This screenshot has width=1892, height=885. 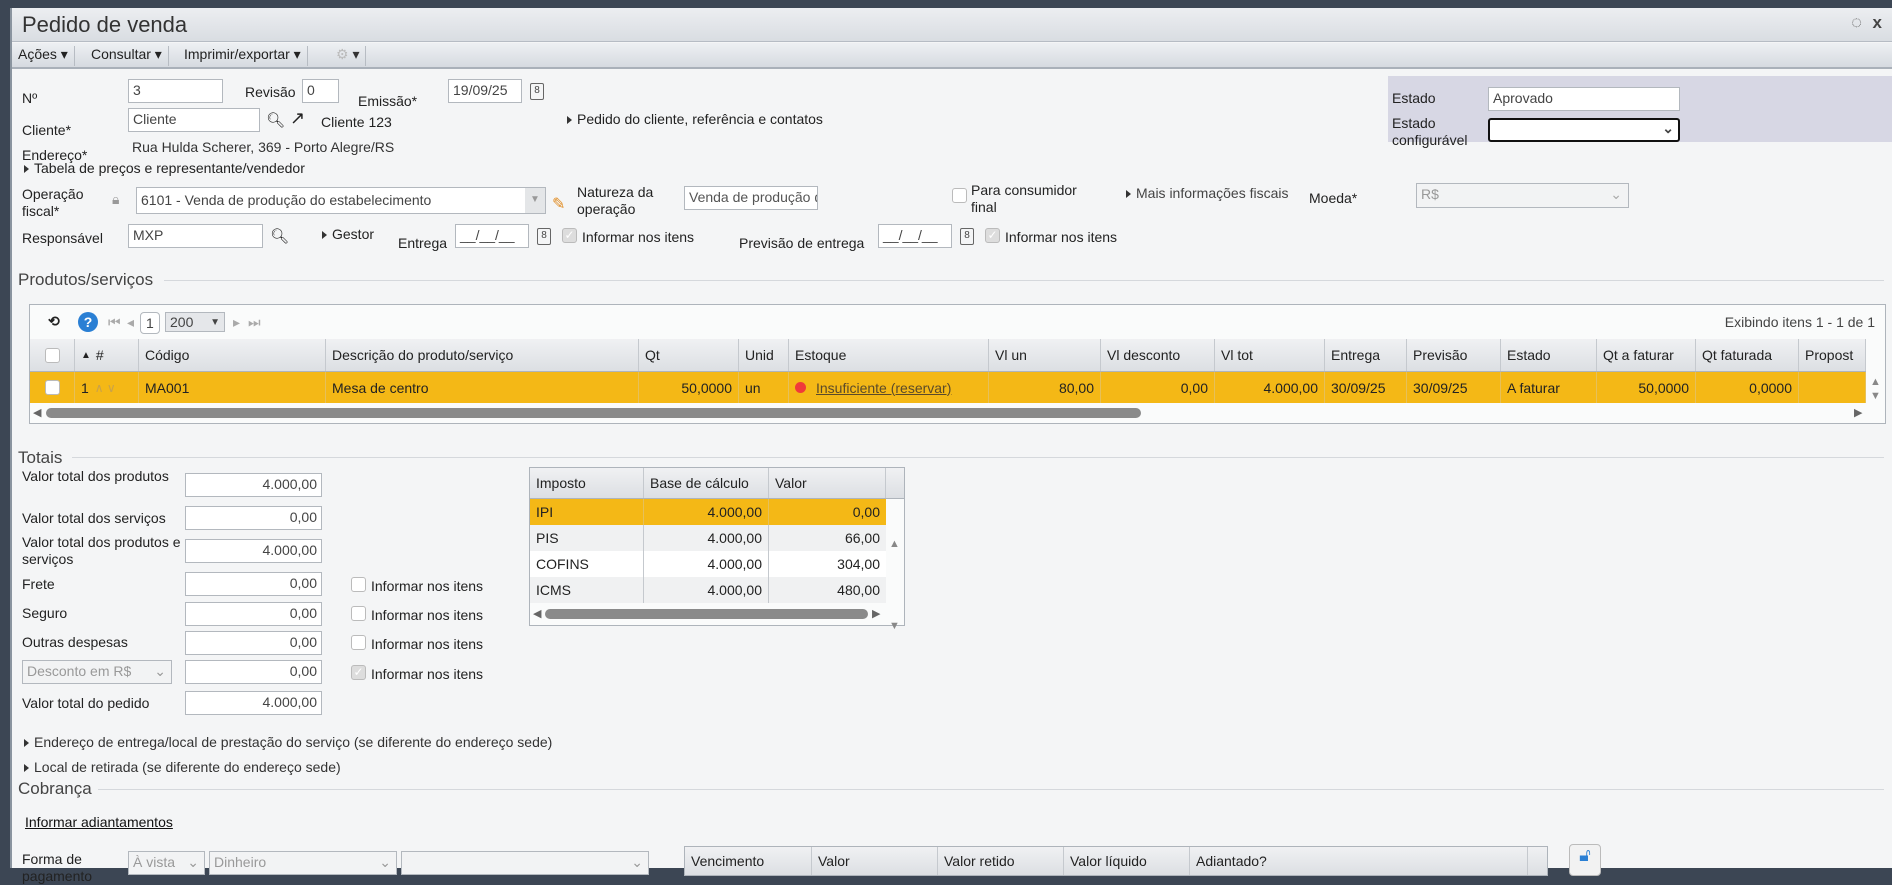 I want to click on outras-input: 0,00, so click(x=253, y=643).